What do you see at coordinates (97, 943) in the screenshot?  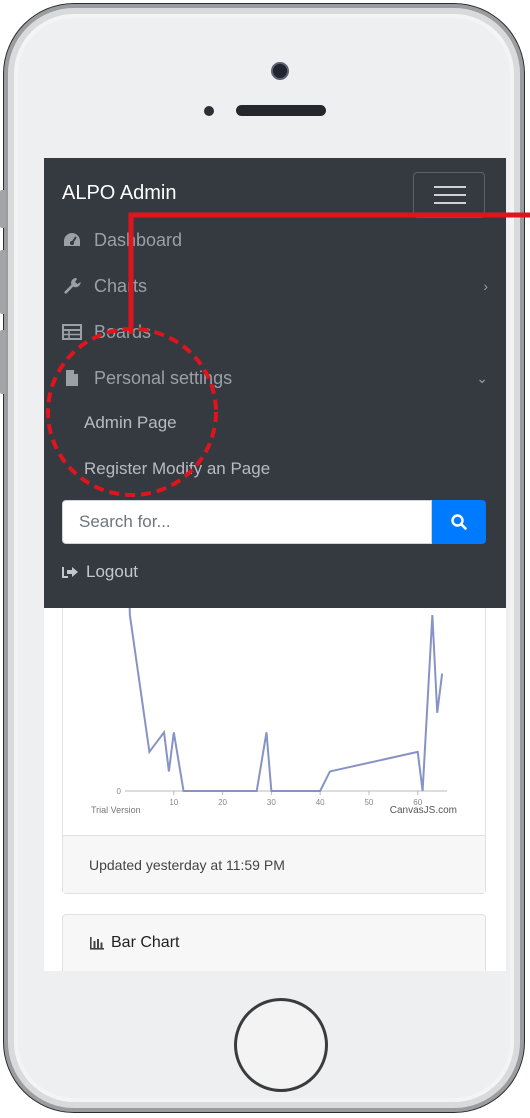 I see `bar-chart-icon` at bounding box center [97, 943].